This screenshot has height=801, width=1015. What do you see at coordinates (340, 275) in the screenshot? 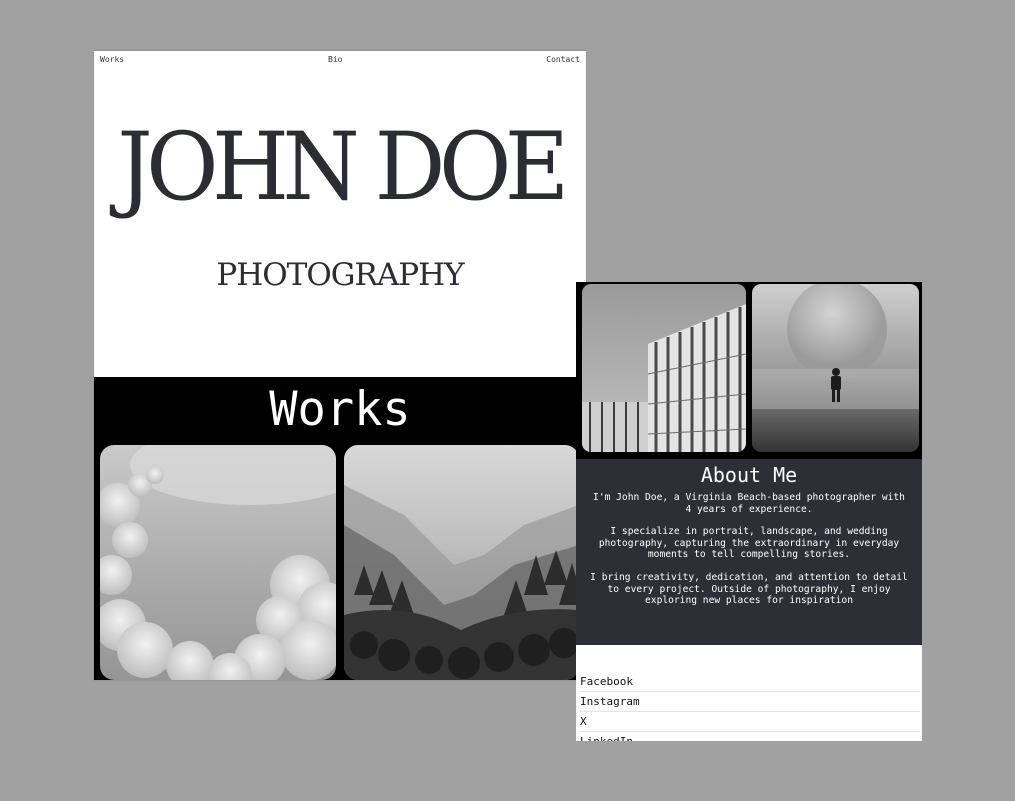
I see `hero-subtitle: PHOTOGRAPHY` at bounding box center [340, 275].